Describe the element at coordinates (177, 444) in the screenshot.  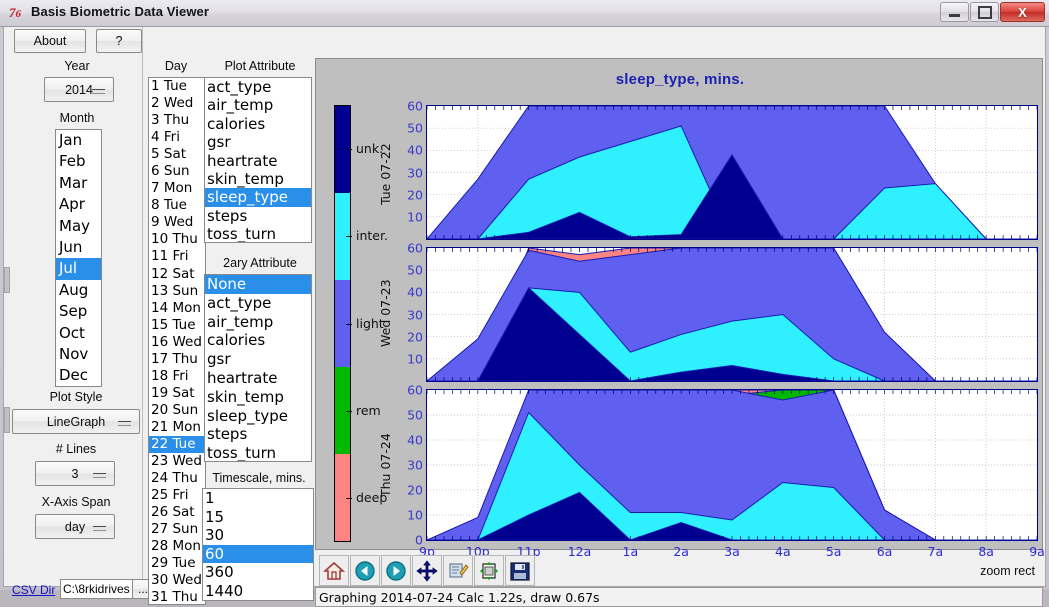
I see `day-list-item: 22 Tue` at that location.